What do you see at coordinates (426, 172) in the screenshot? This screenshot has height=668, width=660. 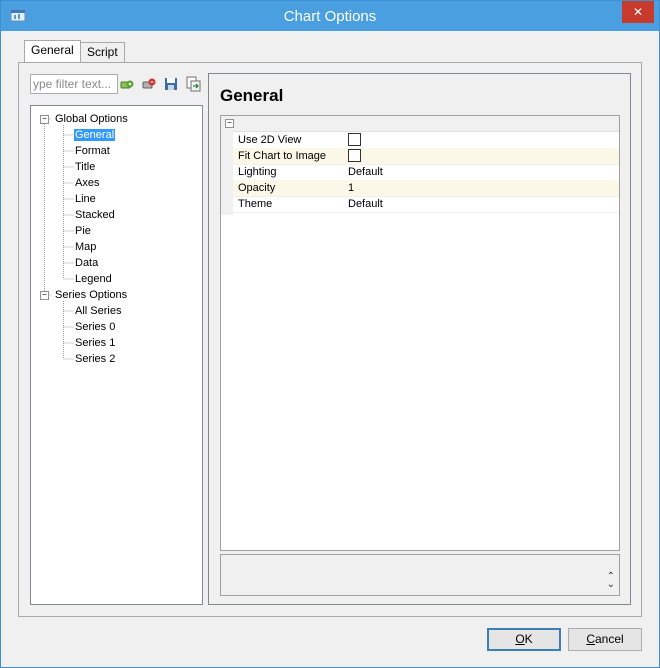 I see `property-row: Lighting Default` at bounding box center [426, 172].